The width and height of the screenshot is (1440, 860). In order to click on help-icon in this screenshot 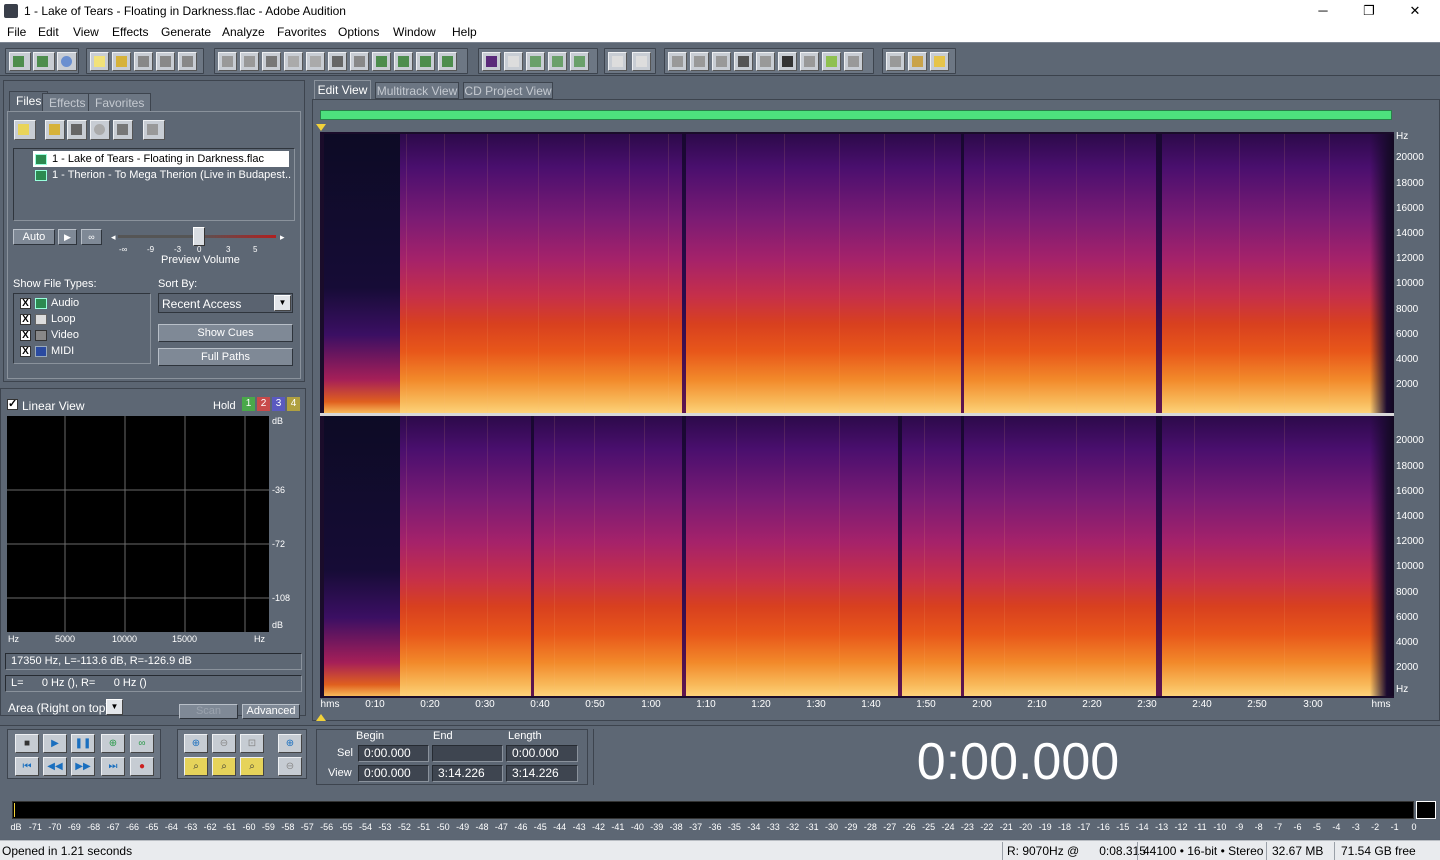, I will do `click(939, 61)`.